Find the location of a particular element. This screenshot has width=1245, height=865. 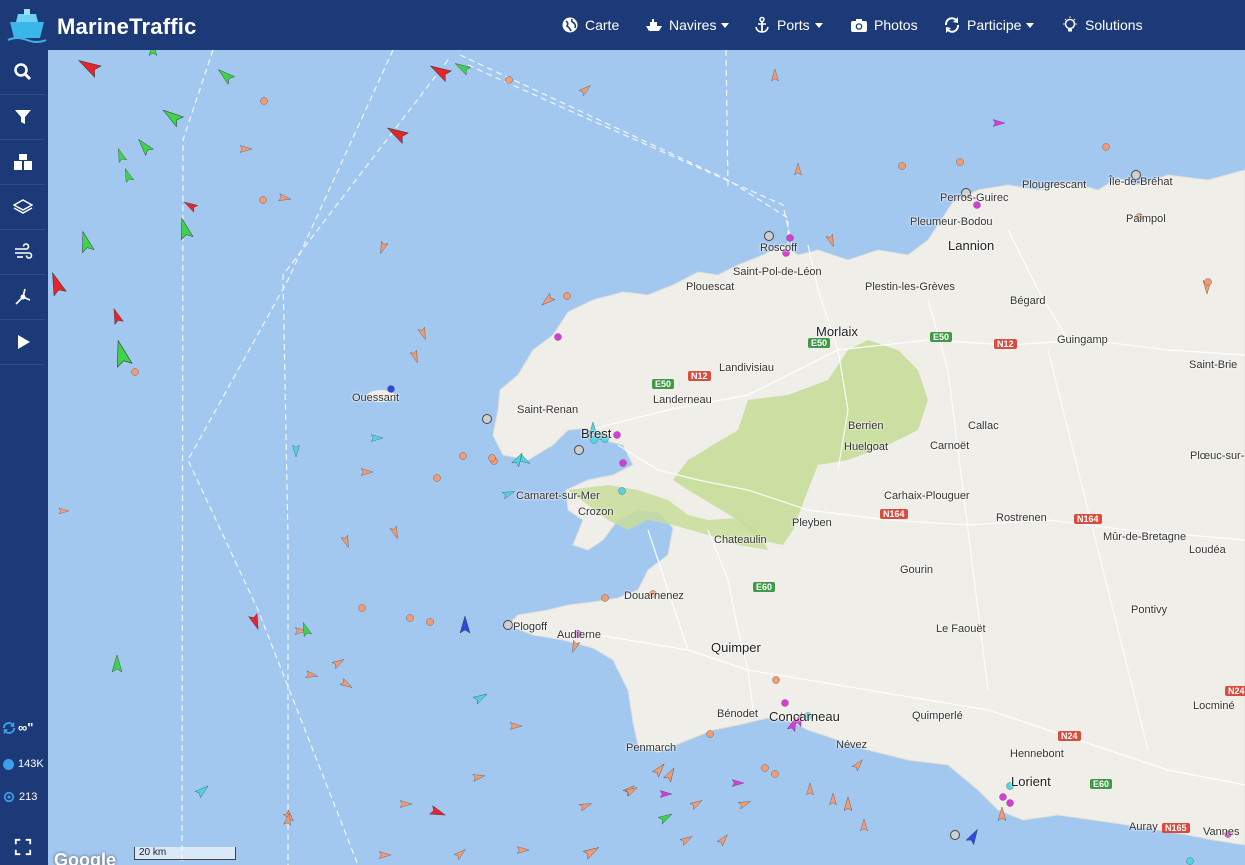

playback-button is located at coordinates (22, 342).